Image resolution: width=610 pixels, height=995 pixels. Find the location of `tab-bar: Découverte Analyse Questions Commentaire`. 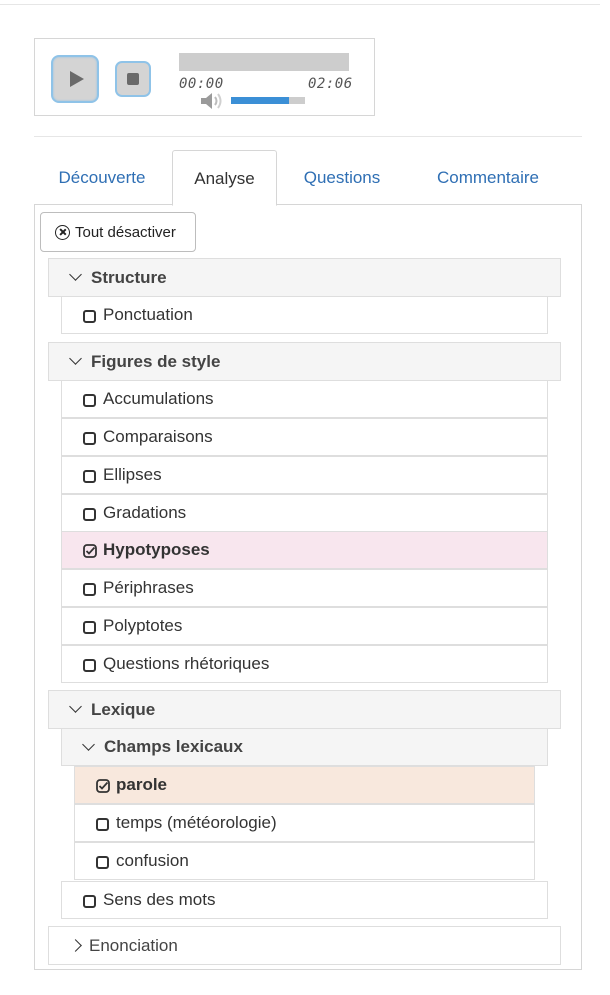

tab-bar: Découverte Analyse Questions Commentaire is located at coordinates (308, 178).